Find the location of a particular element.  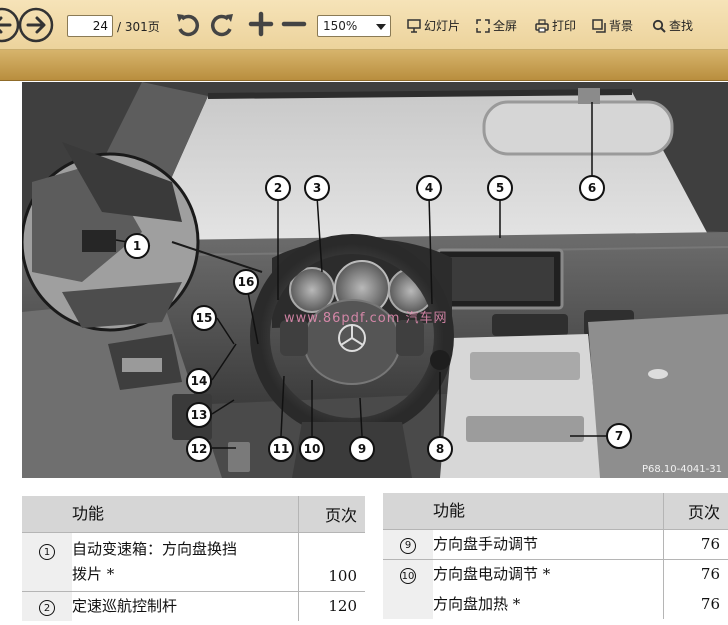

row-text: 方向盘手动调节 is located at coordinates (548, 543).